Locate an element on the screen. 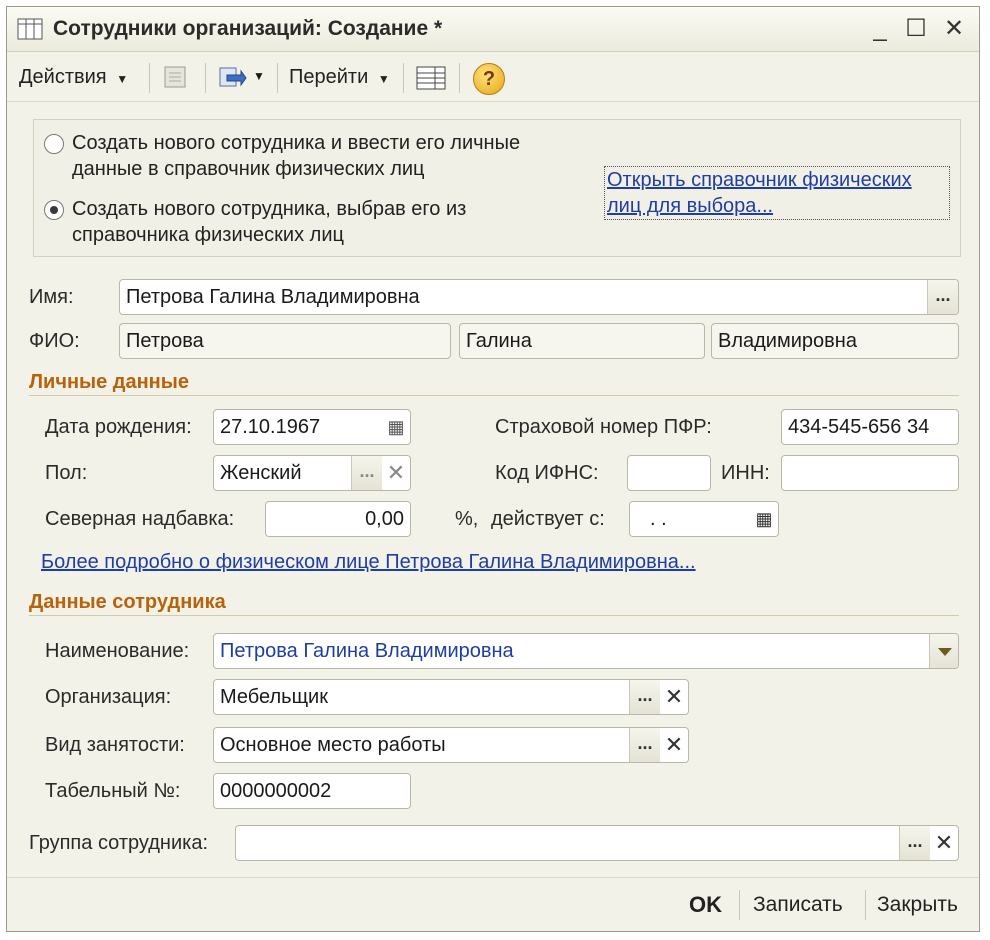 This screenshot has height=940, width=990. first-name-field: Галина is located at coordinates (582, 341).